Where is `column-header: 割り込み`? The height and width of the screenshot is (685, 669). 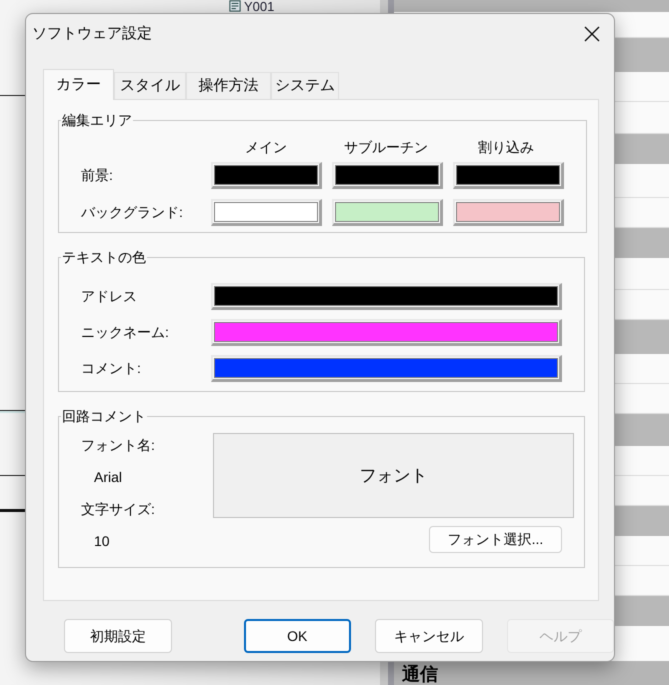 column-header: 割り込み is located at coordinates (506, 147).